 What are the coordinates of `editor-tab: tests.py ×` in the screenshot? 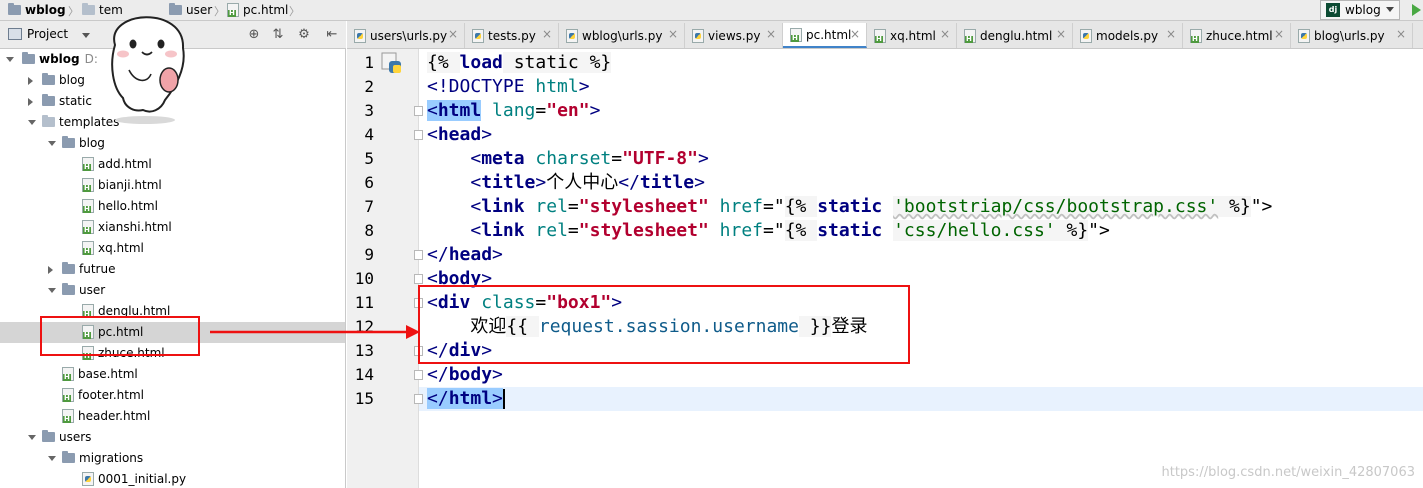 It's located at (512, 35).